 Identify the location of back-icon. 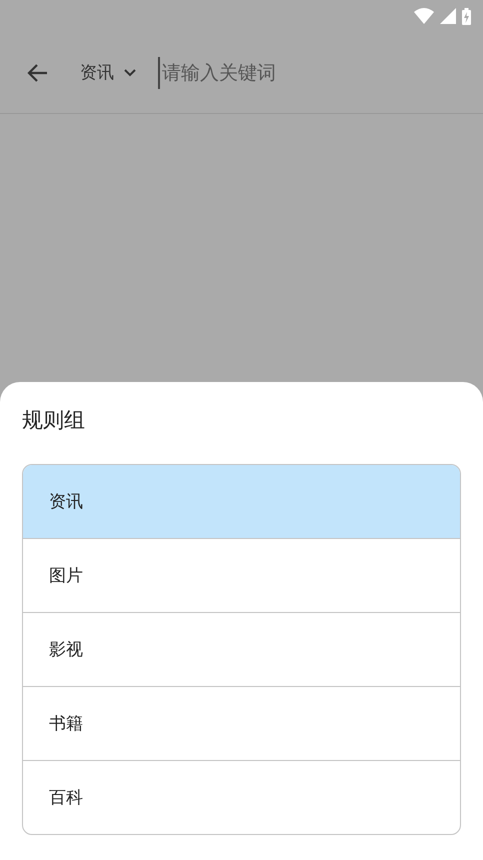
(37, 72).